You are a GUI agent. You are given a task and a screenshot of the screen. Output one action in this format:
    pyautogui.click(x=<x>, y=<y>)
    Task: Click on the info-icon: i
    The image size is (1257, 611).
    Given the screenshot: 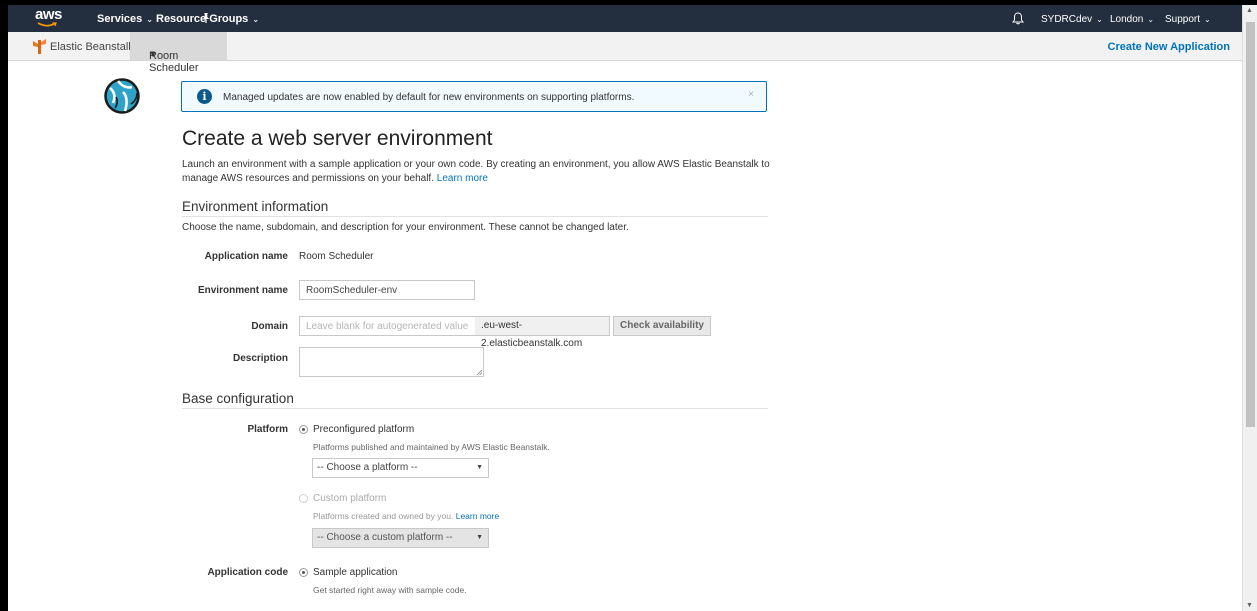 What is the action you would take?
    pyautogui.click(x=204, y=96)
    